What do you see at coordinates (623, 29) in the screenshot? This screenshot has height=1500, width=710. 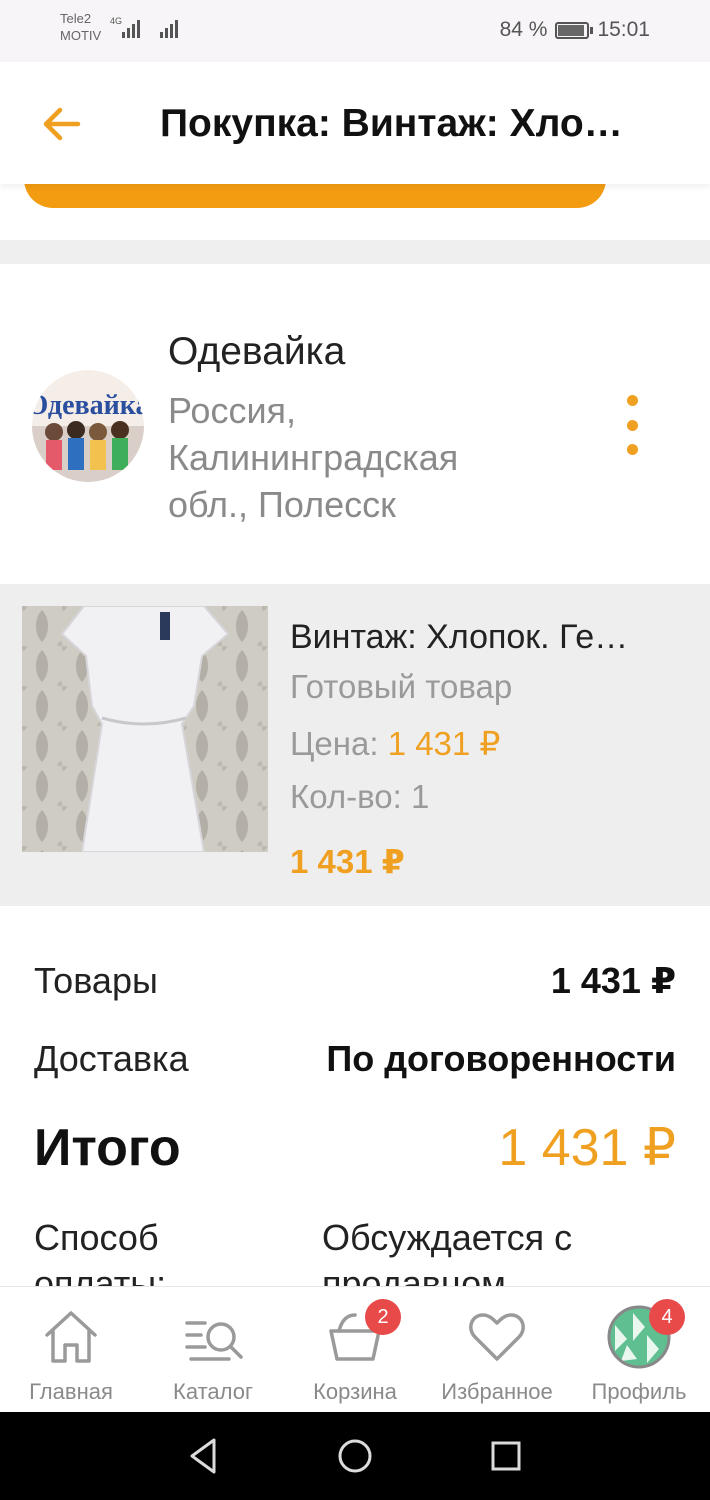 I see `clock: 15:01` at bounding box center [623, 29].